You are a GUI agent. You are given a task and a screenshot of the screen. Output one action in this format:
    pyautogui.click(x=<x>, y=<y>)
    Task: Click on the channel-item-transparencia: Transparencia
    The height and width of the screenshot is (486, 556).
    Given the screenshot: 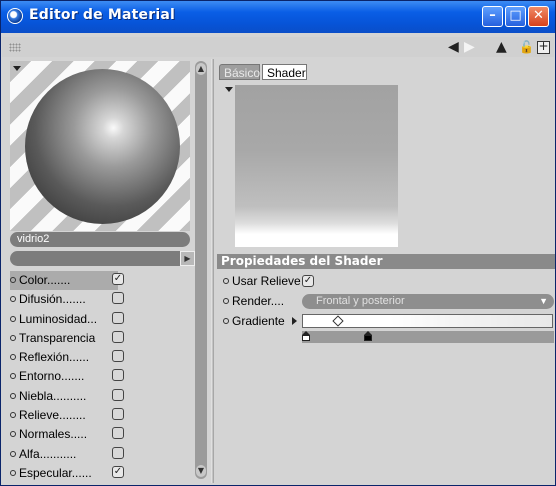 What is the action you would take?
    pyautogui.click(x=102, y=338)
    